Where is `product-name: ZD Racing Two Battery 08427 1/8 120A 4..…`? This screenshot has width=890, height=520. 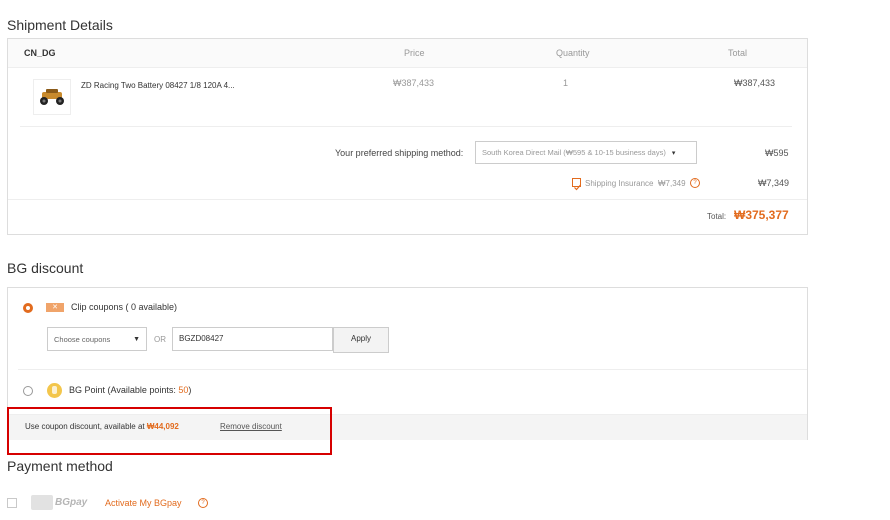 product-name: ZD Racing Two Battery 08427 1/8 120A 4..… is located at coordinates (158, 85).